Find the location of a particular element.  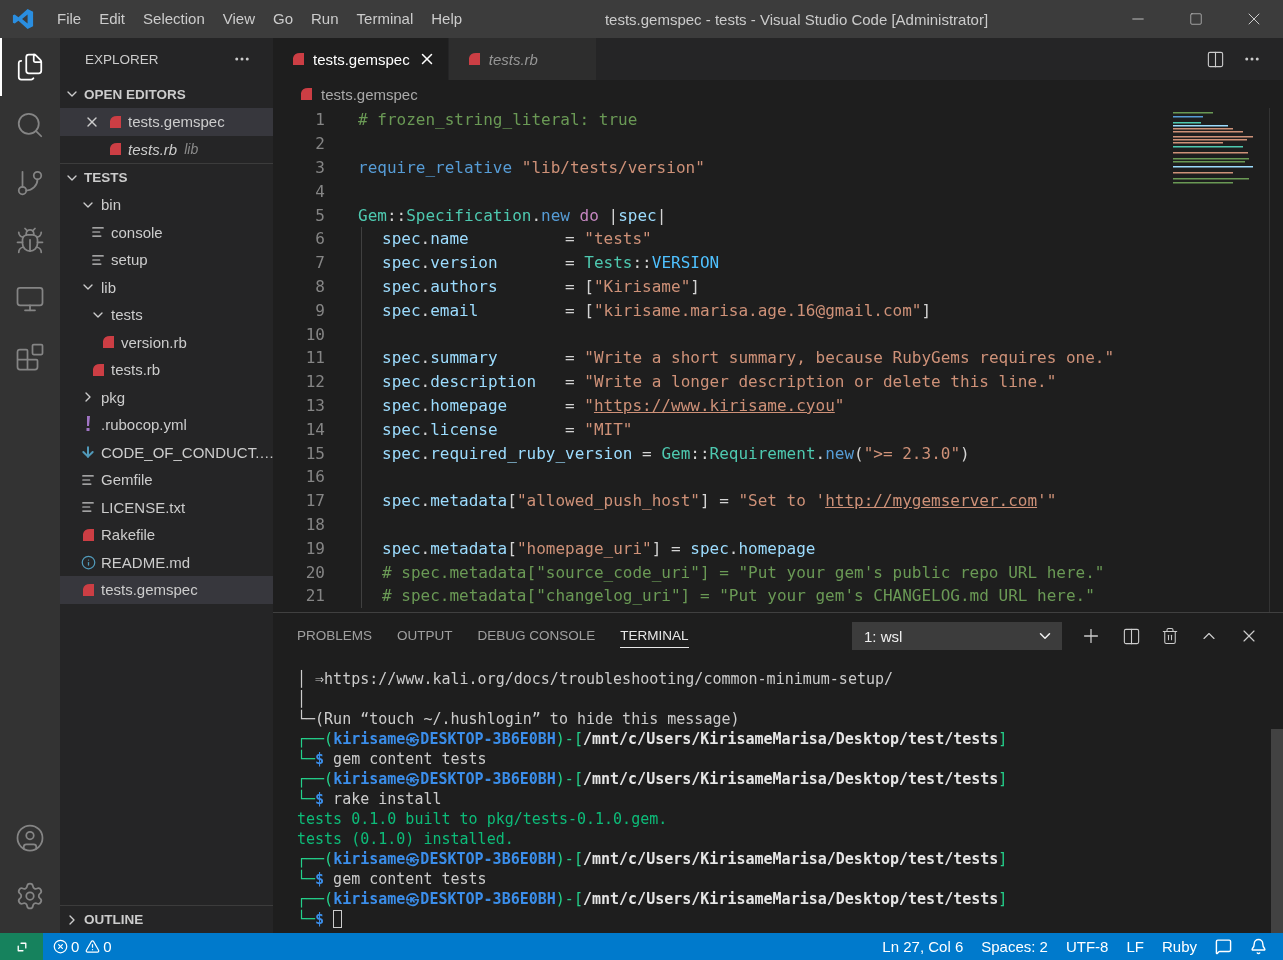

warning-count: 0 is located at coordinates (107, 946).